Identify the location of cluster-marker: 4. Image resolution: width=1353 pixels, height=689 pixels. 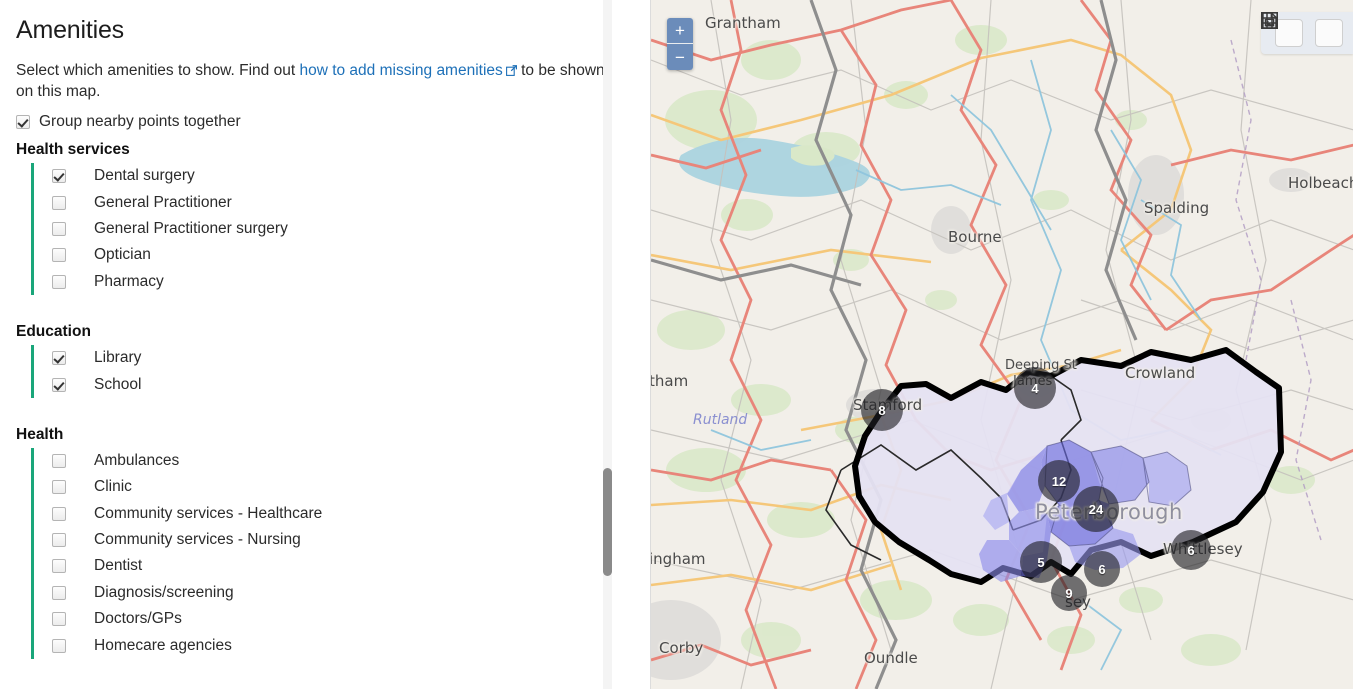
(1035, 388).